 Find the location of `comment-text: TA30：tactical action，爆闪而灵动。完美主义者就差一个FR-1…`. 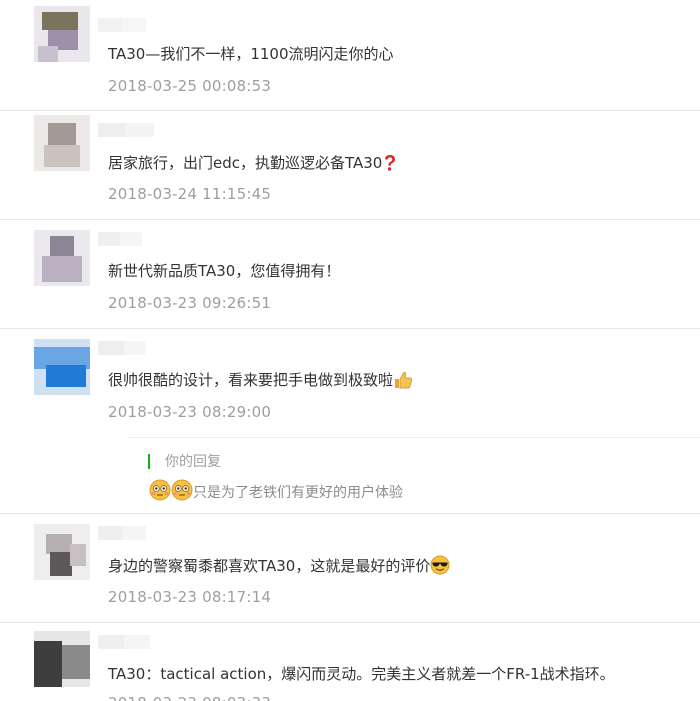

comment-text: TA30：tactical action，爆闪而灵动。完美主义者就差一个FR-1… is located at coordinates (361, 674).